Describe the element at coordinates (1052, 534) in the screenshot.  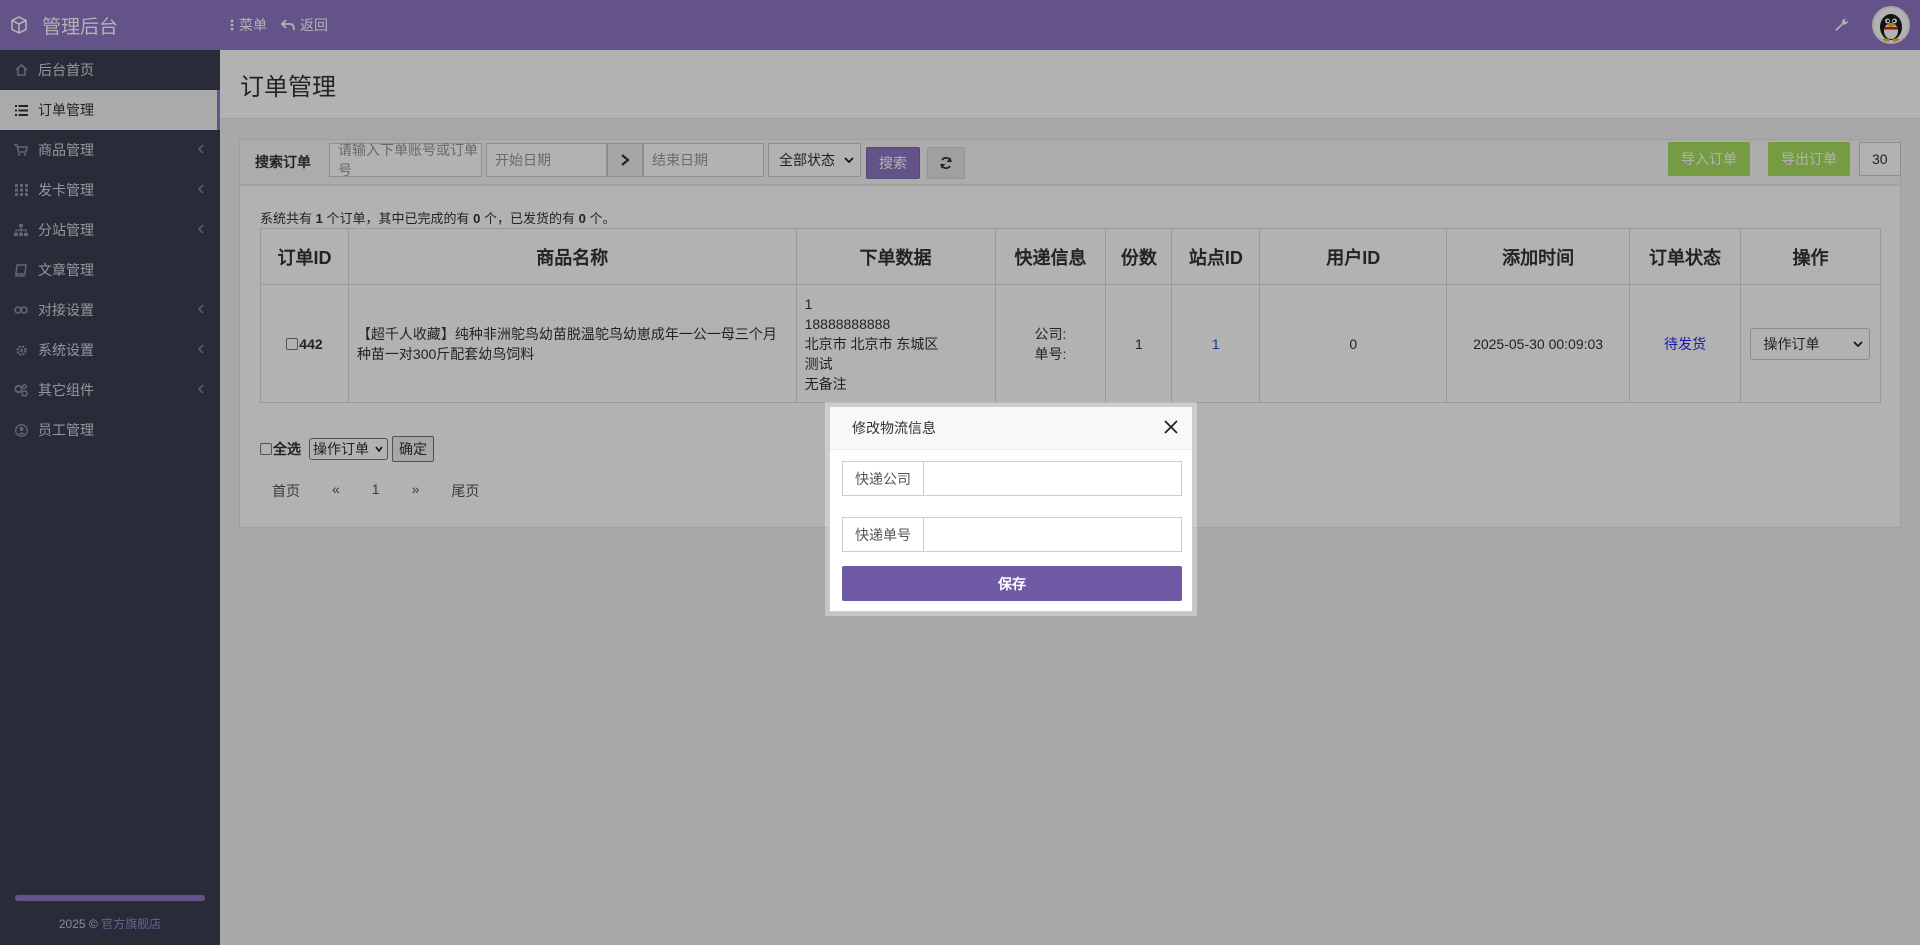
I see `express-number-input` at that location.